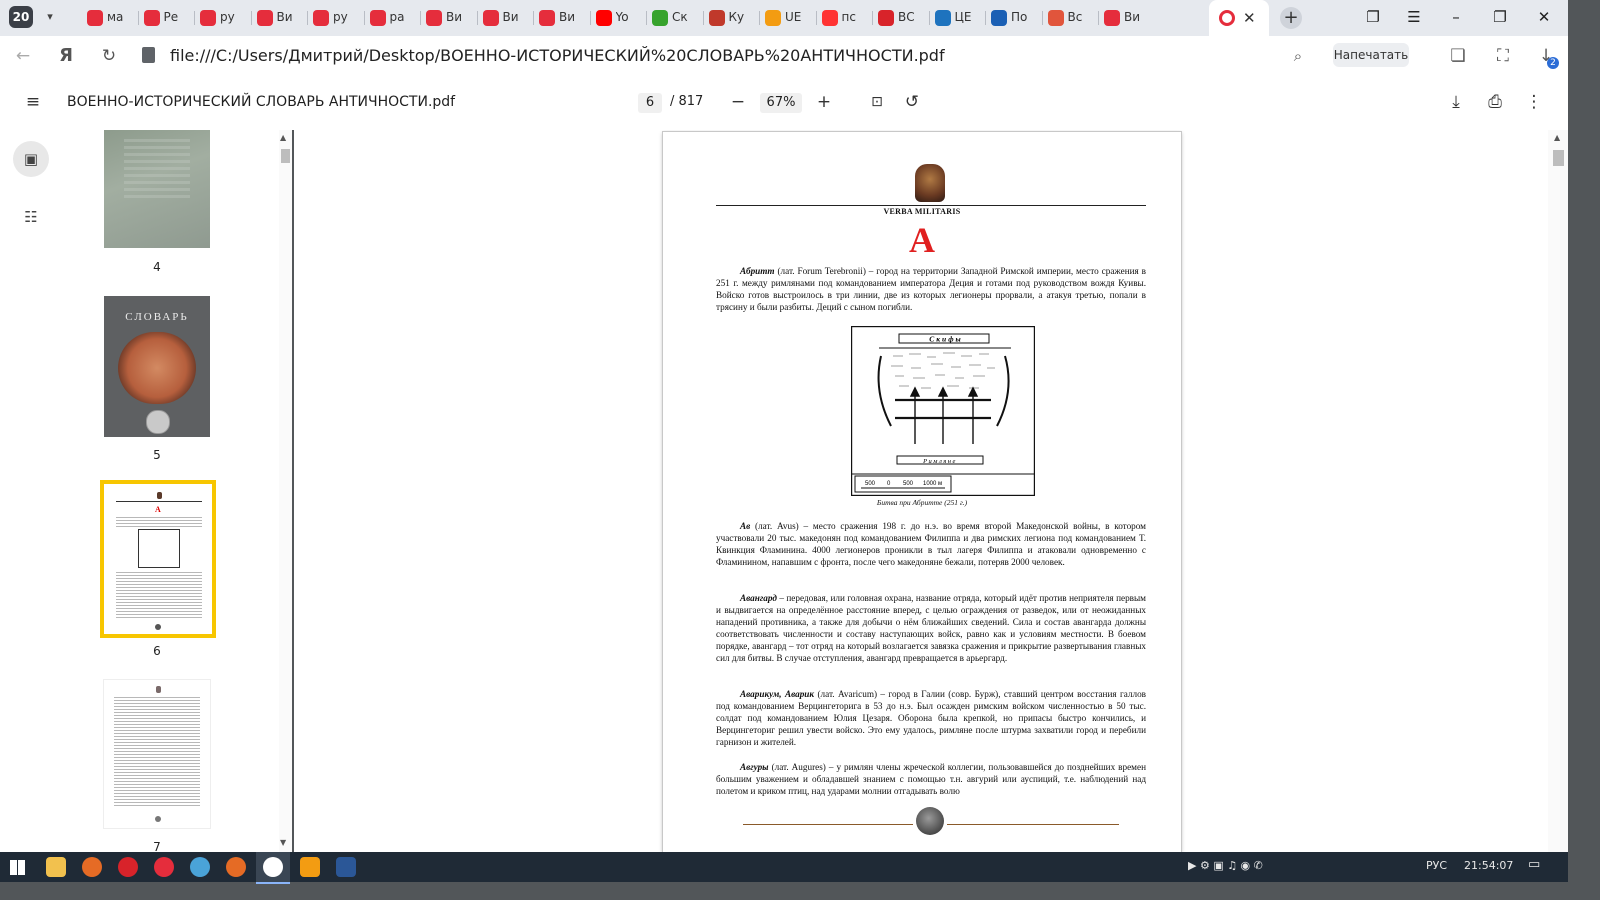 Image resolution: width=1600 pixels, height=900 pixels. Describe the element at coordinates (17, 867) in the screenshot. I see `windows-start-icon` at that location.